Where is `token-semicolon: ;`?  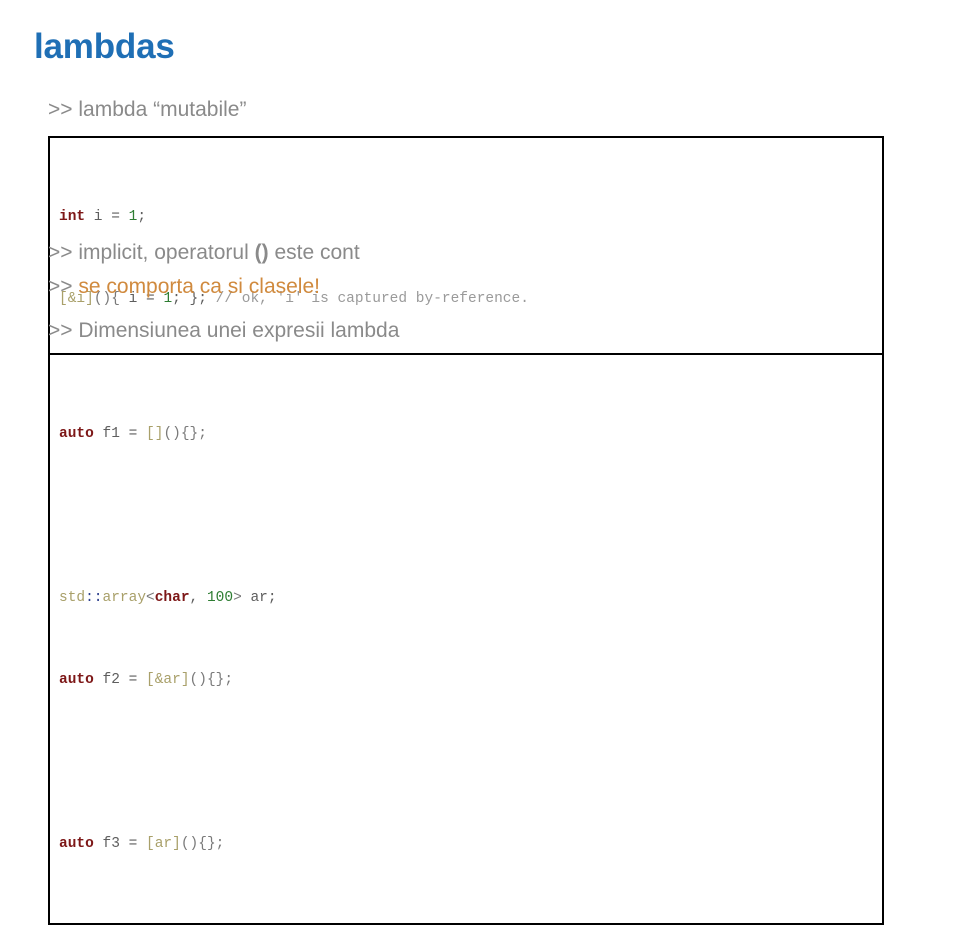 token-semicolon: ; is located at coordinates (142, 216).